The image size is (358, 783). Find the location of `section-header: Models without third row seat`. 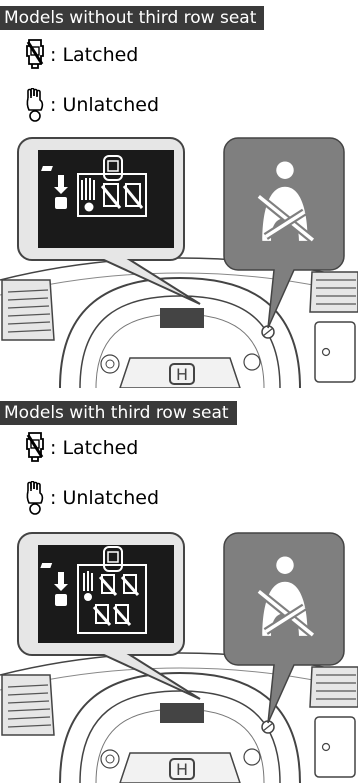

section-header: Models without third row seat is located at coordinates (132, 18).